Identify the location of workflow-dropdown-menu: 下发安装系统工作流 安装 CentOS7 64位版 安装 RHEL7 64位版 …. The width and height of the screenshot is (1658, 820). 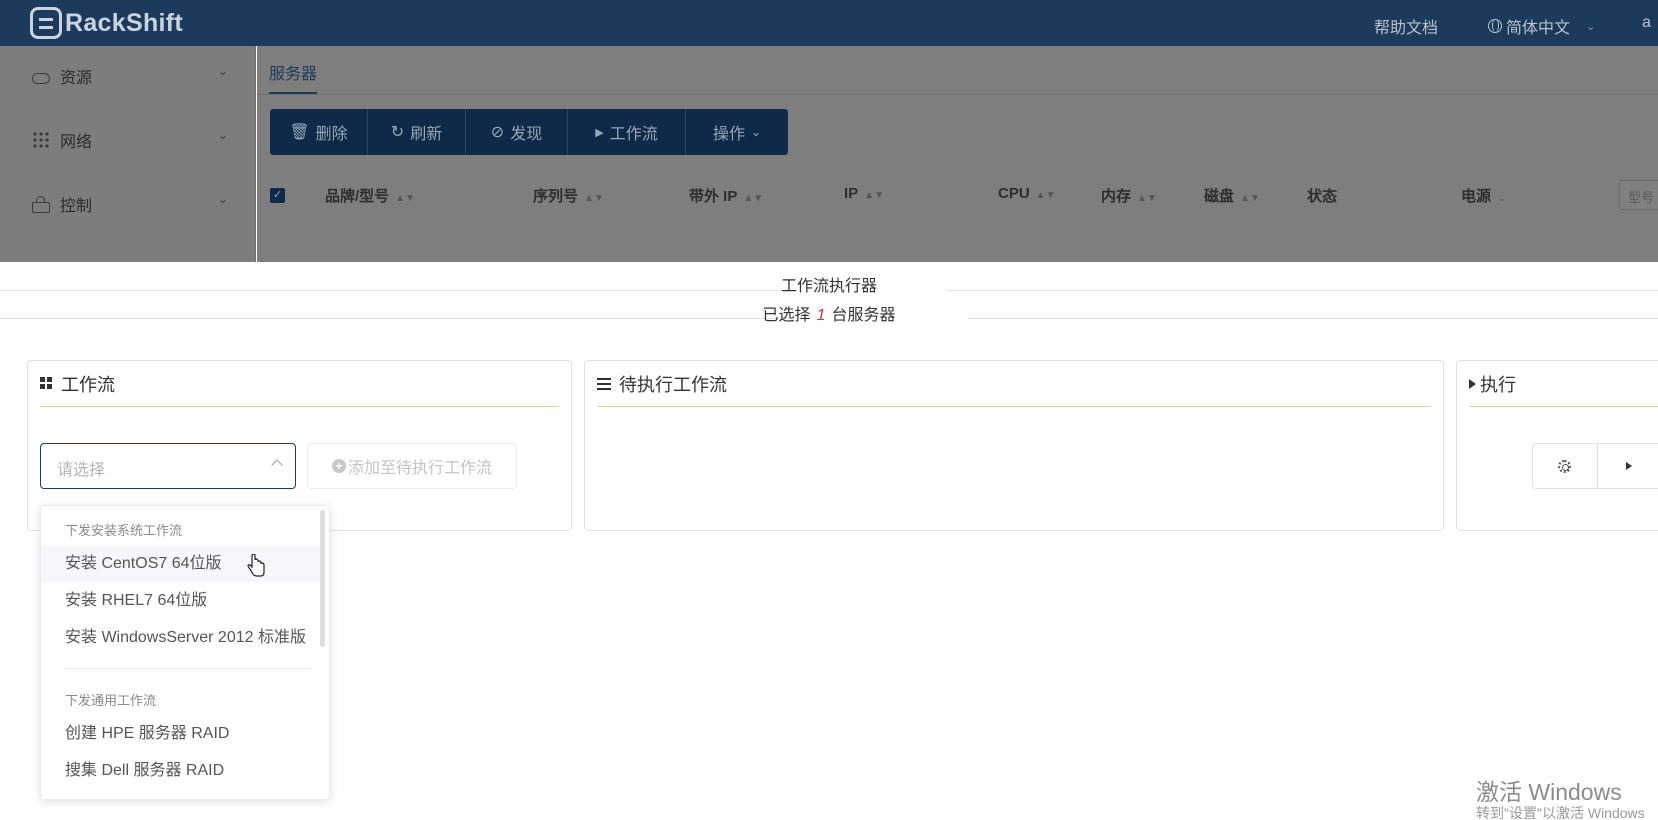
(185, 652).